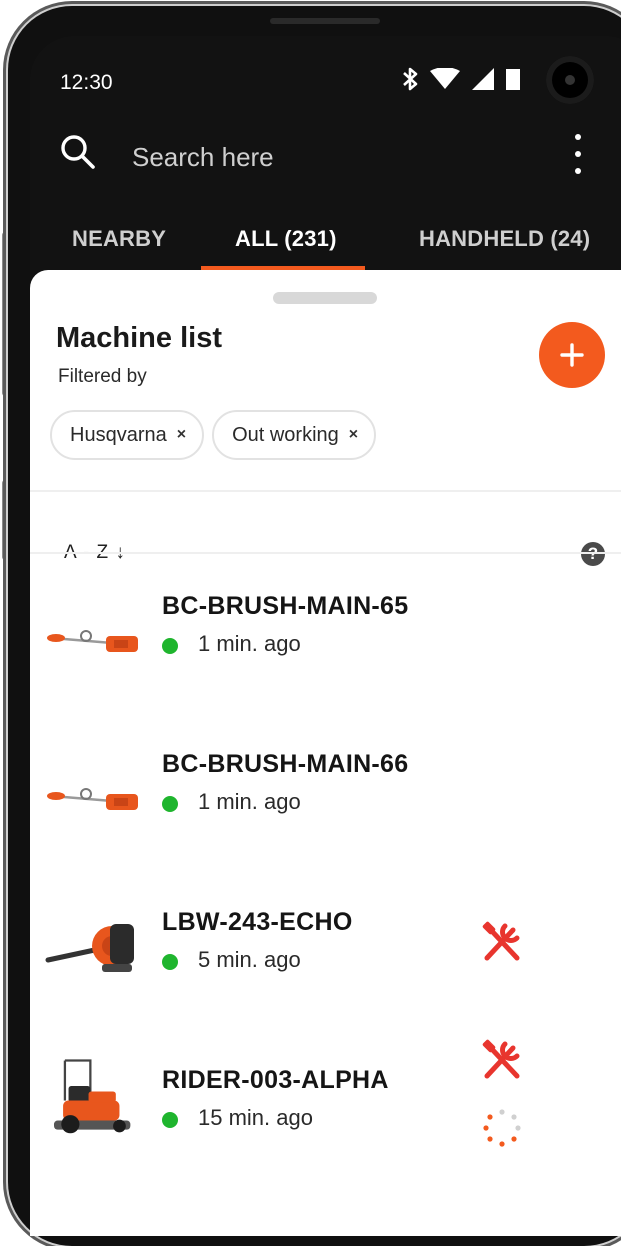  What do you see at coordinates (249, 959) in the screenshot?
I see `last-seen: 5 min. ago` at bounding box center [249, 959].